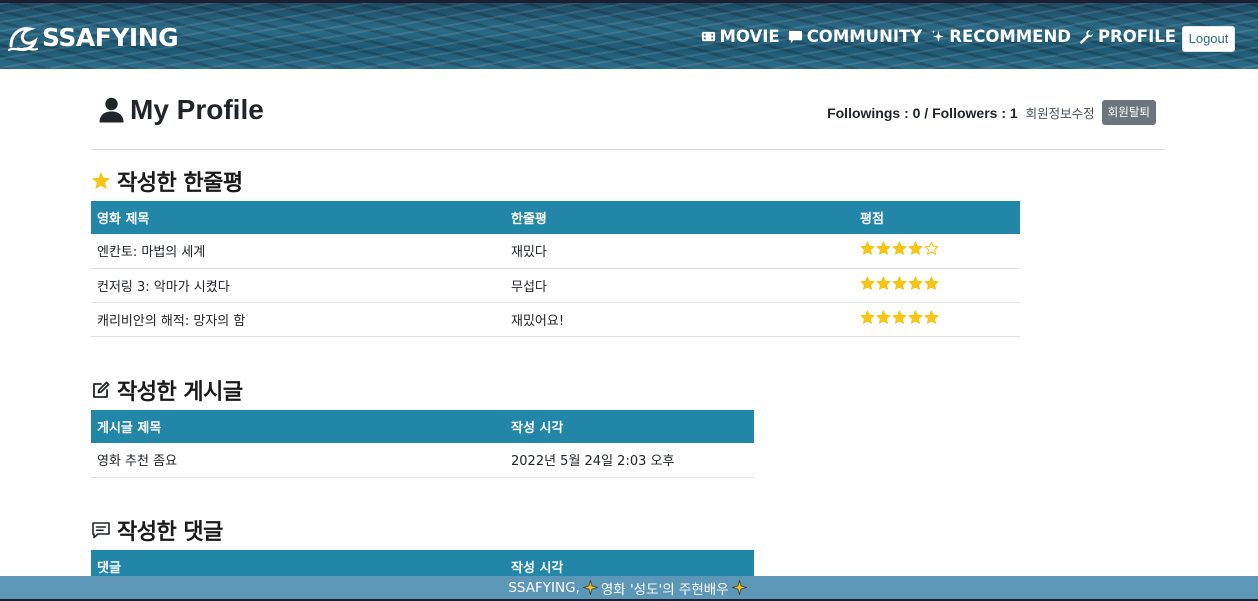  Describe the element at coordinates (1208, 39) in the screenshot. I see `logout-button: Logout` at that location.